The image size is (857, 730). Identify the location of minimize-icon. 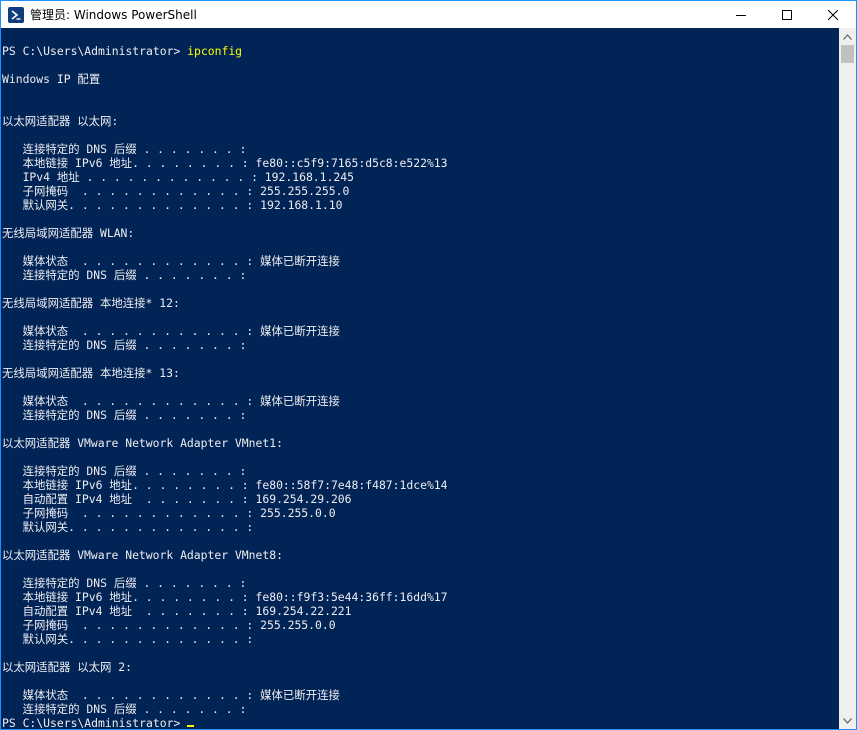
(741, 15).